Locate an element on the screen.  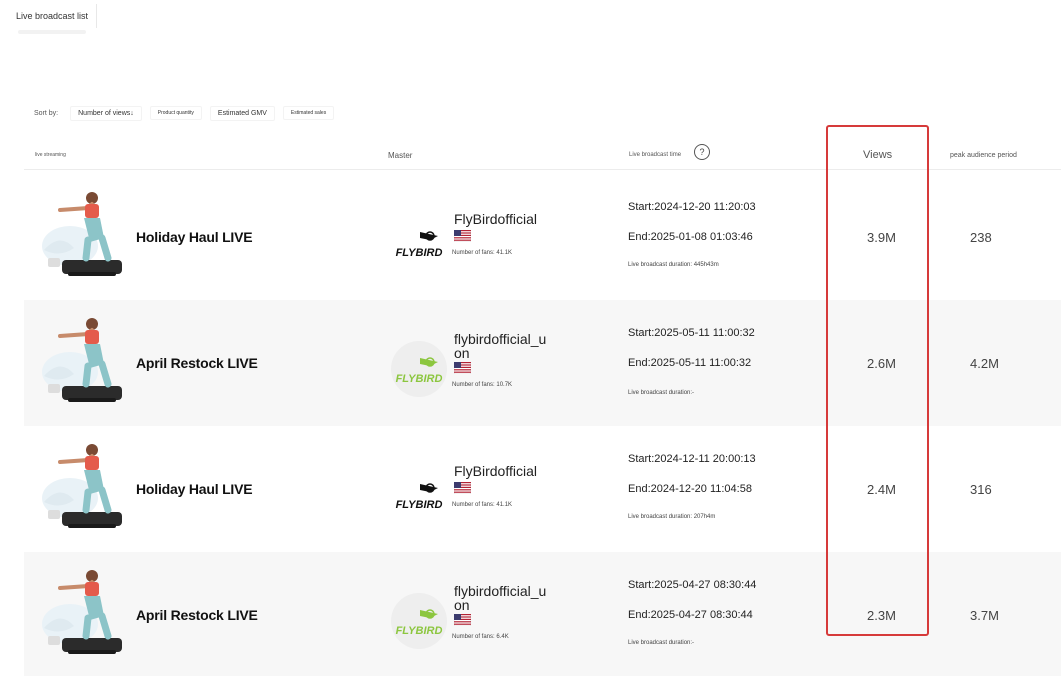
broadcast-start: Start:2025-05-11 11:00:32 is located at coordinates (691, 333).